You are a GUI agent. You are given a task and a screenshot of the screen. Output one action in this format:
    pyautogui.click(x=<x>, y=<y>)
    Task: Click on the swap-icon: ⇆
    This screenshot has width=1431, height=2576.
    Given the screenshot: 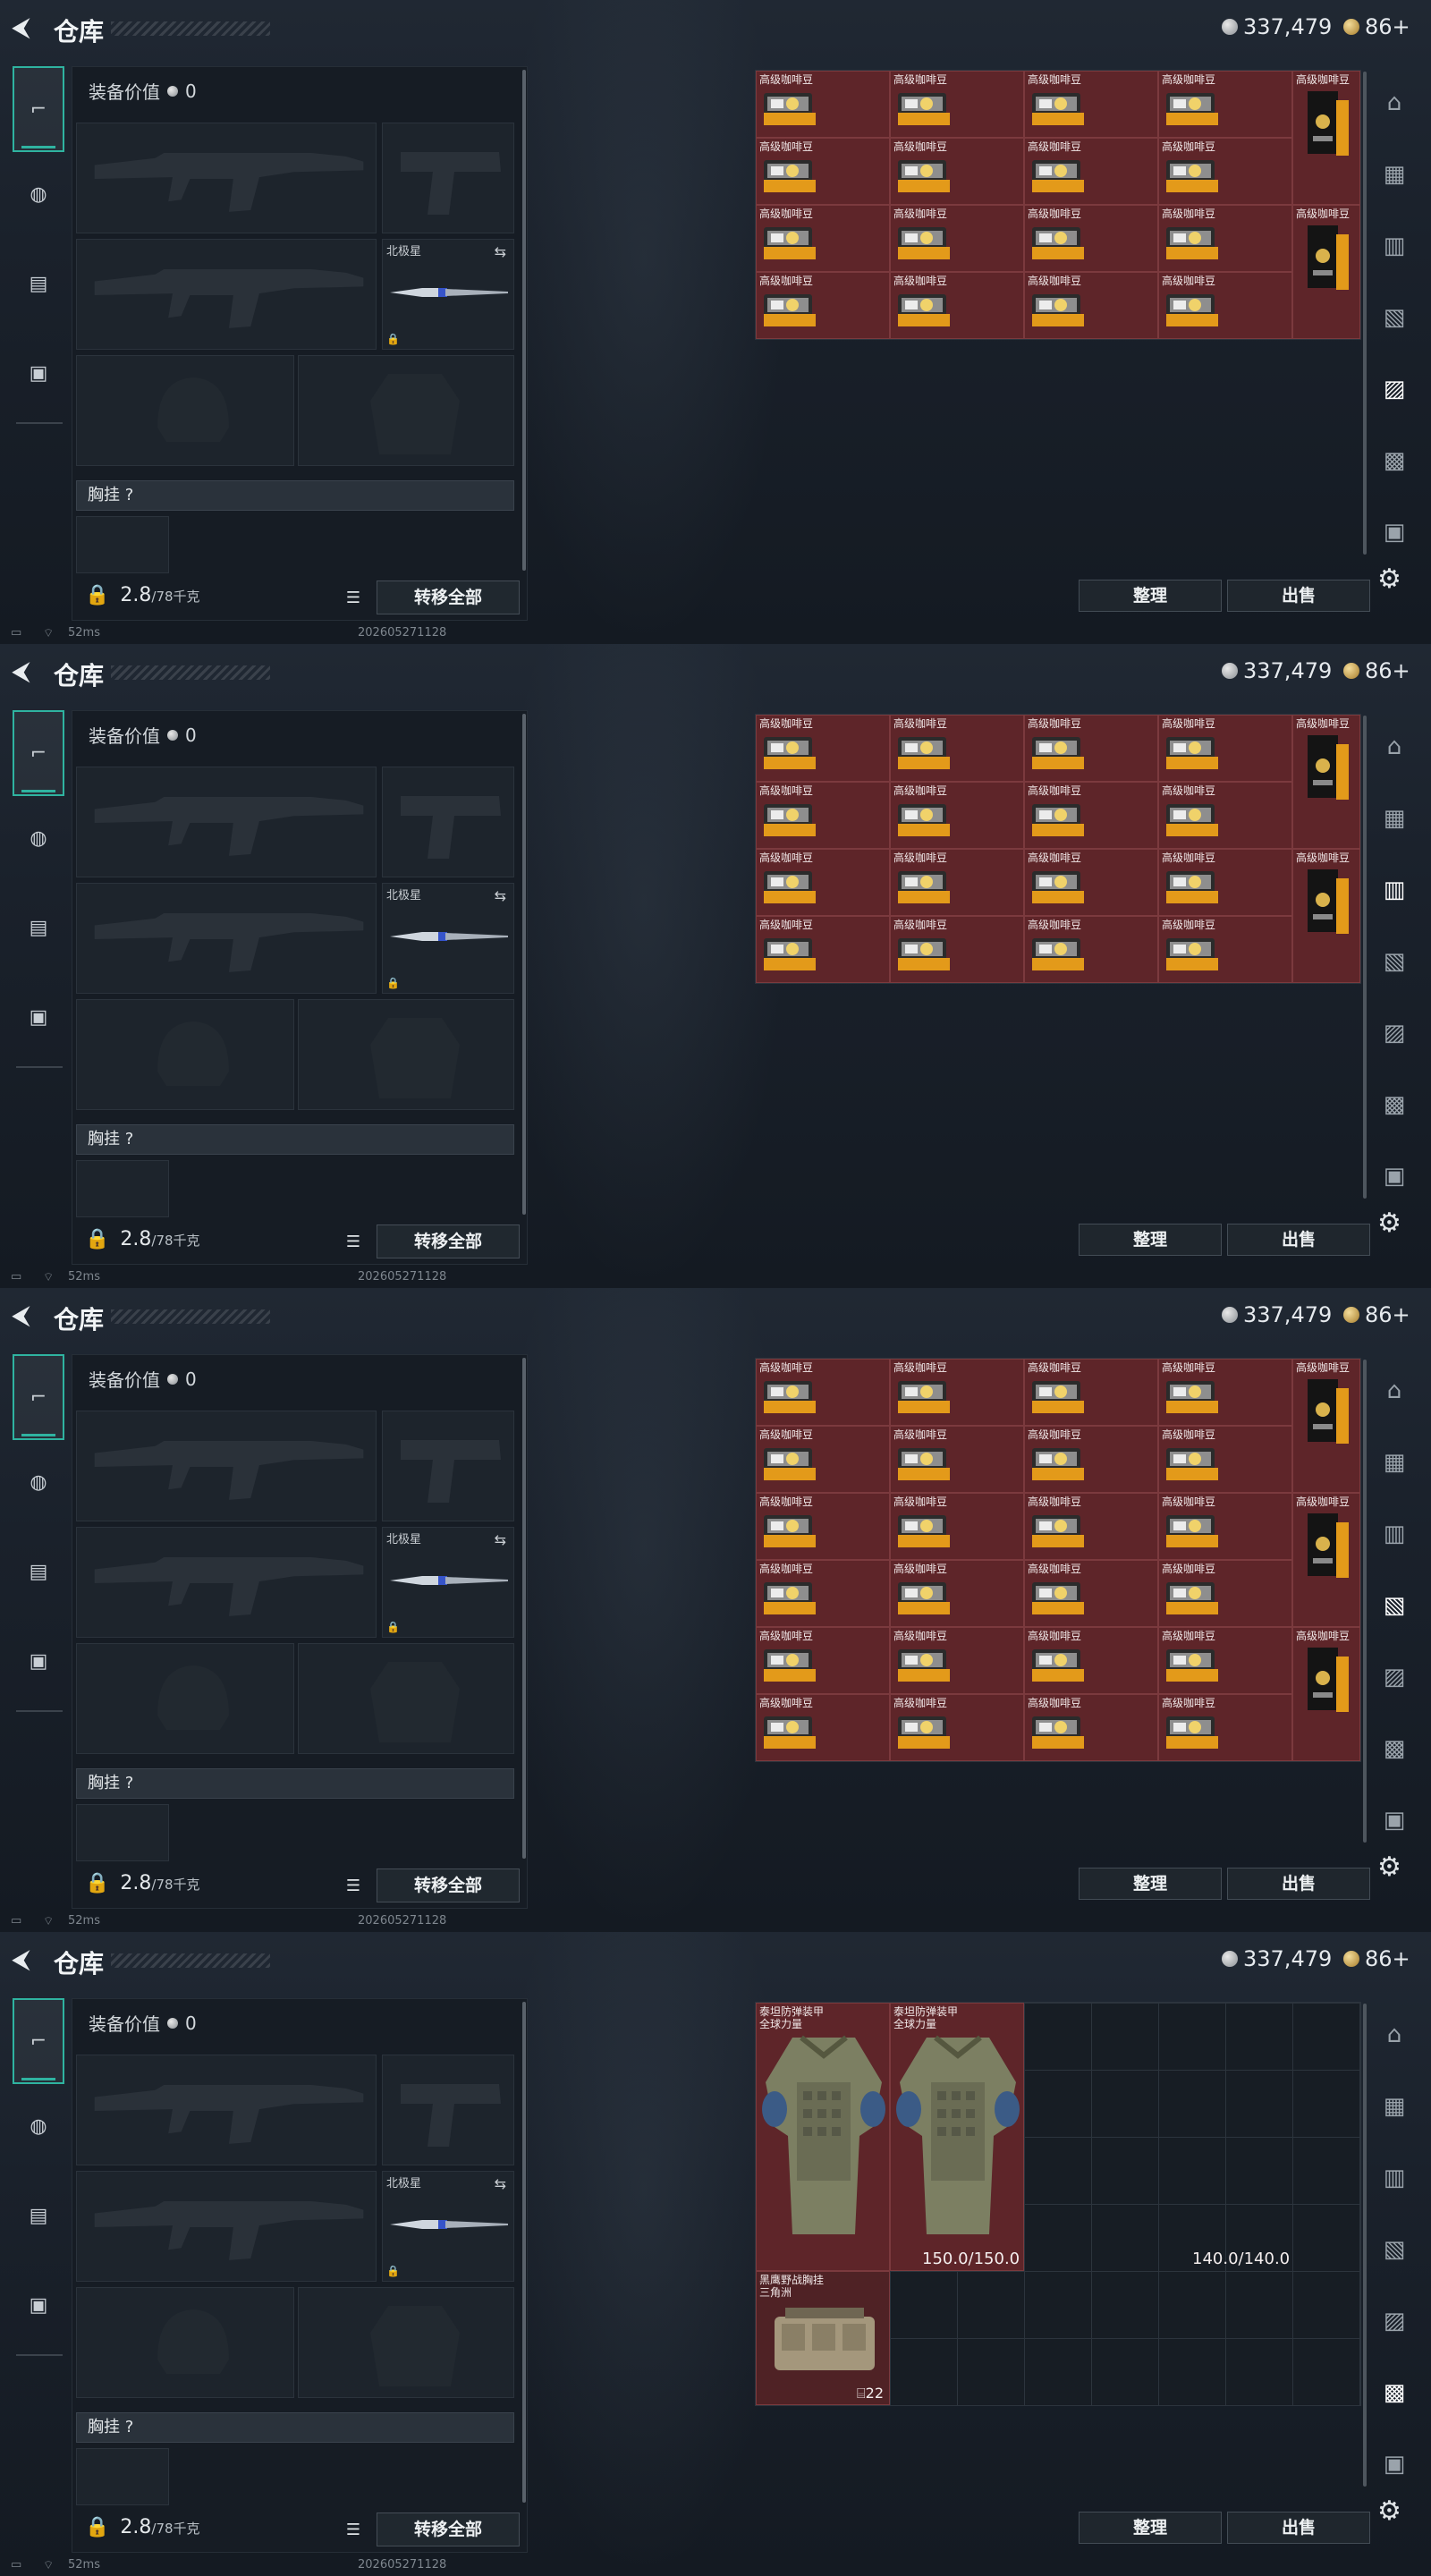 What is the action you would take?
    pyautogui.click(x=501, y=1539)
    